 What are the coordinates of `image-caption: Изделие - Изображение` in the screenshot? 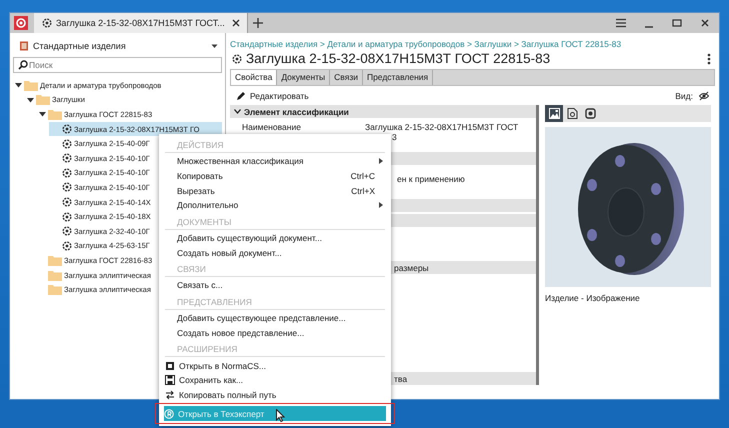 It's located at (593, 298).